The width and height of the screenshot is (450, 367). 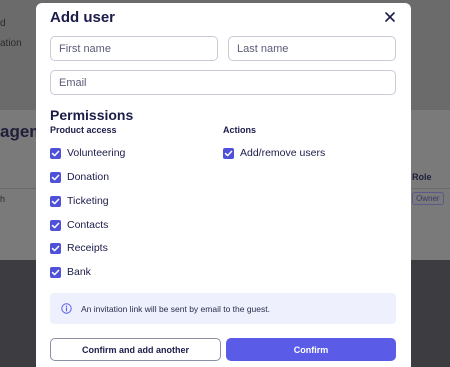 What do you see at coordinates (390, 17) in the screenshot?
I see `close-icon` at bounding box center [390, 17].